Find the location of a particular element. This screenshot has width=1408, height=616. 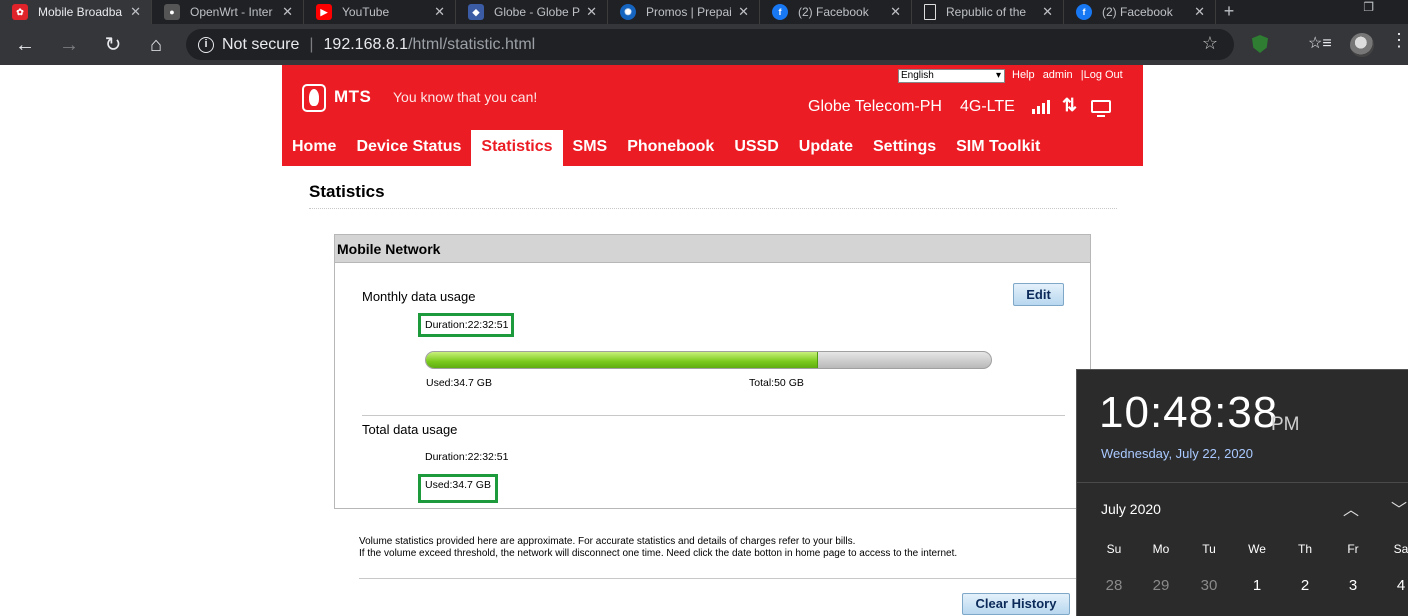

new-tab-button: + is located at coordinates (1229, 12).